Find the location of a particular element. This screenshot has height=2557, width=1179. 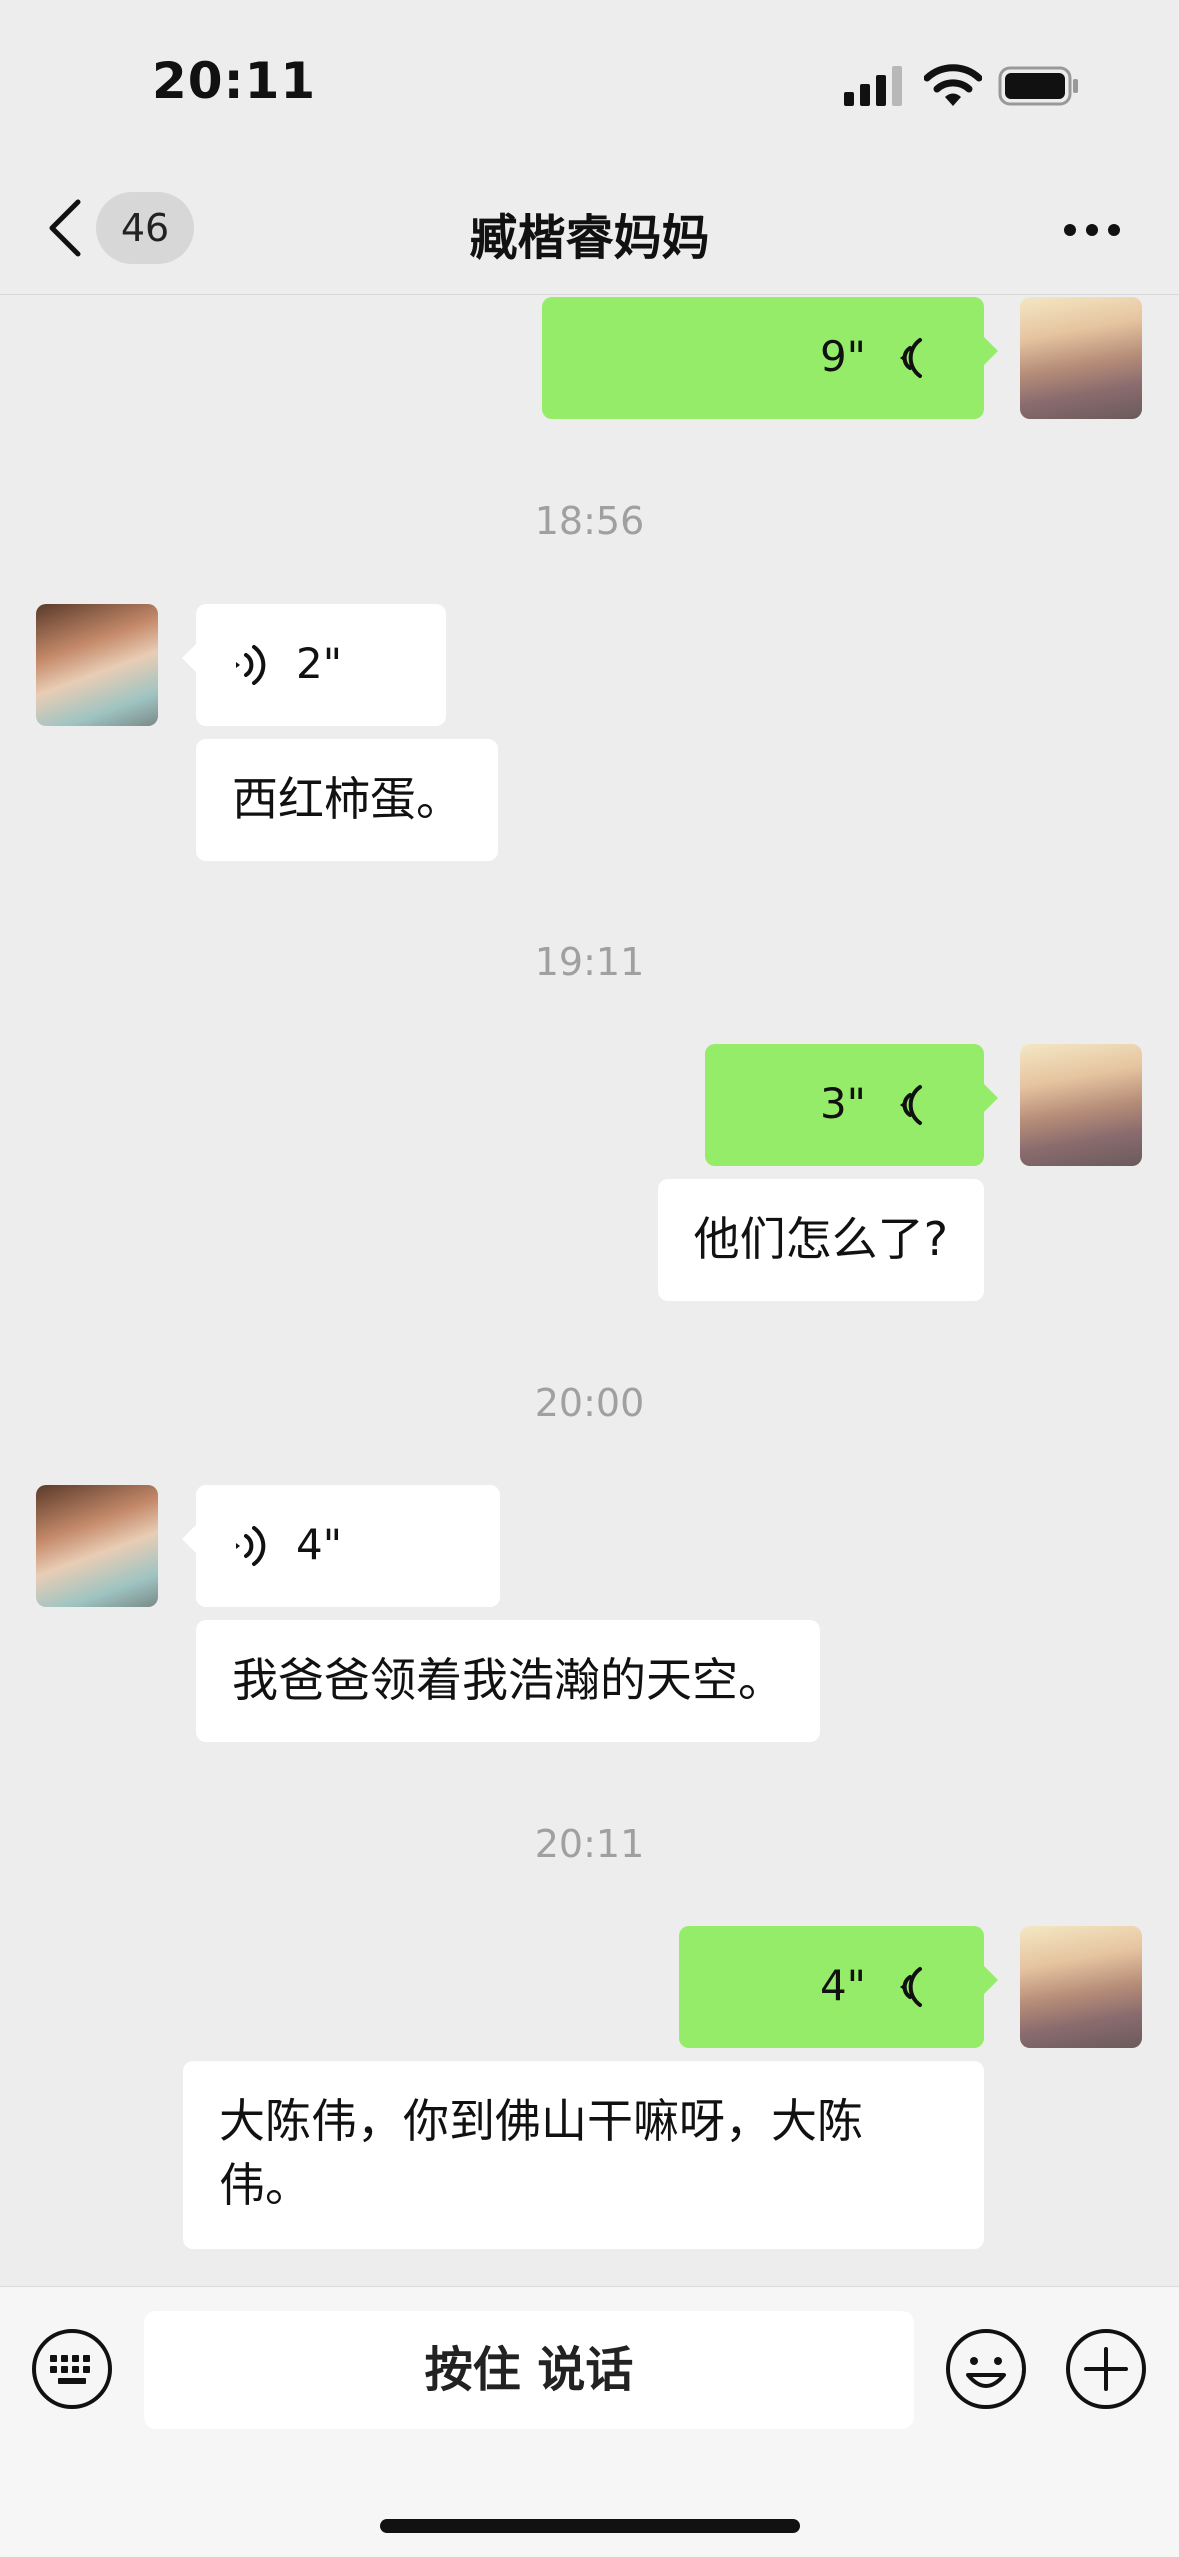

signal-icon is located at coordinates (873, 86).